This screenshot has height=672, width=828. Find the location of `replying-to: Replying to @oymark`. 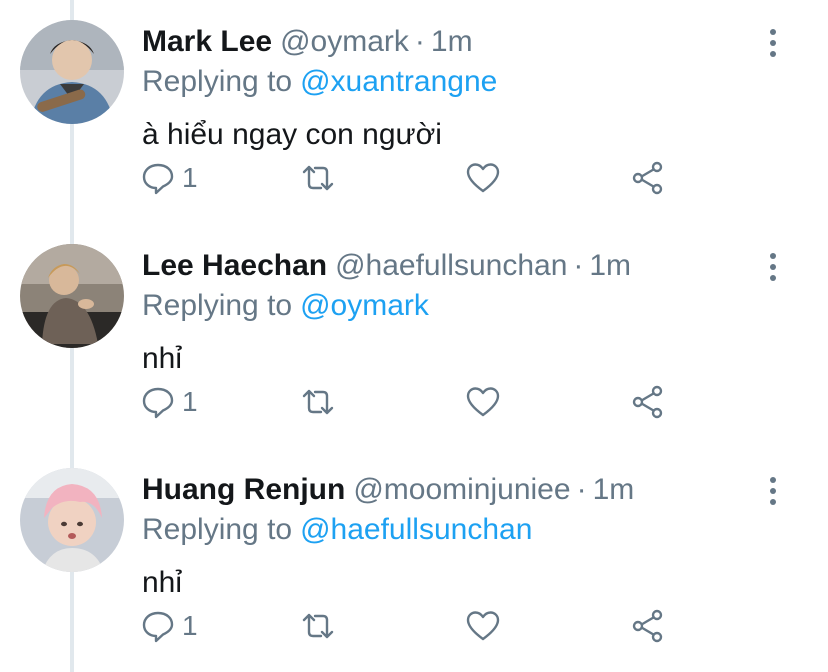

replying-to: Replying to @oymark is located at coordinates (285, 306).